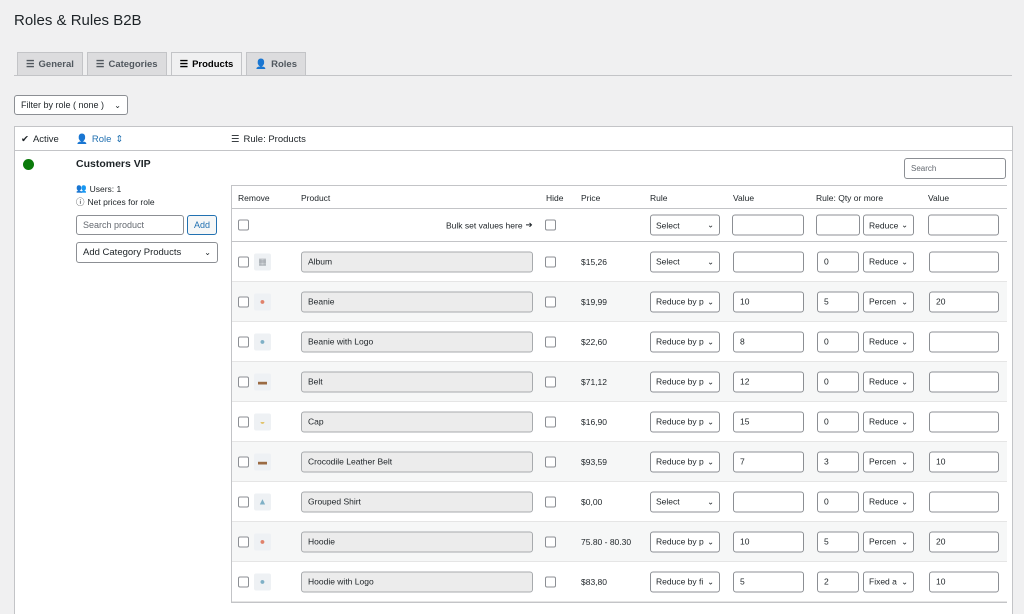 Image resolution: width=1024 pixels, height=614 pixels. Describe the element at coordinates (417, 301) in the screenshot. I see `product-name-field: Beanie` at that location.